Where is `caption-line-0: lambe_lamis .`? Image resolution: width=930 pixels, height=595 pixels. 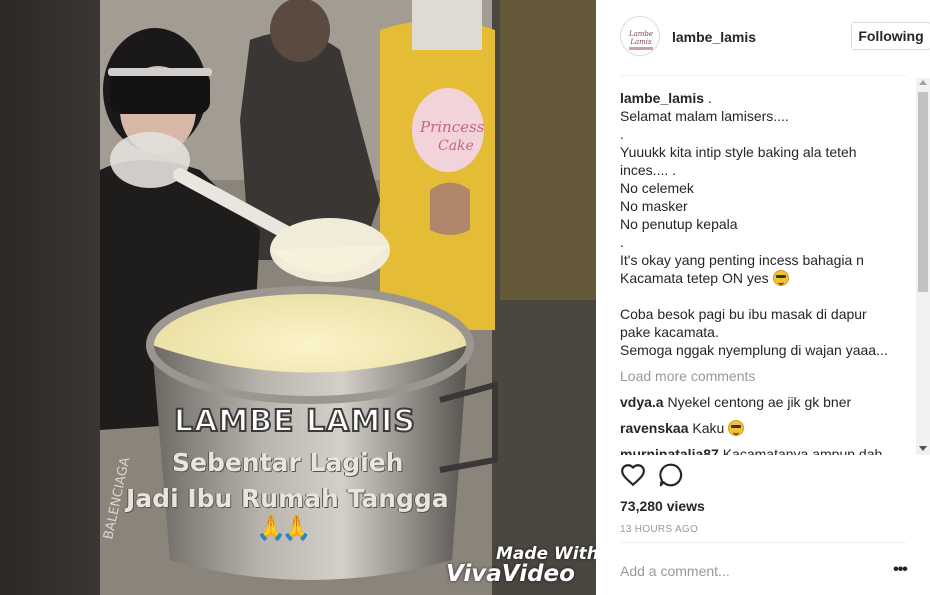 caption-line-0: lambe_lamis . is located at coordinates (765, 98).